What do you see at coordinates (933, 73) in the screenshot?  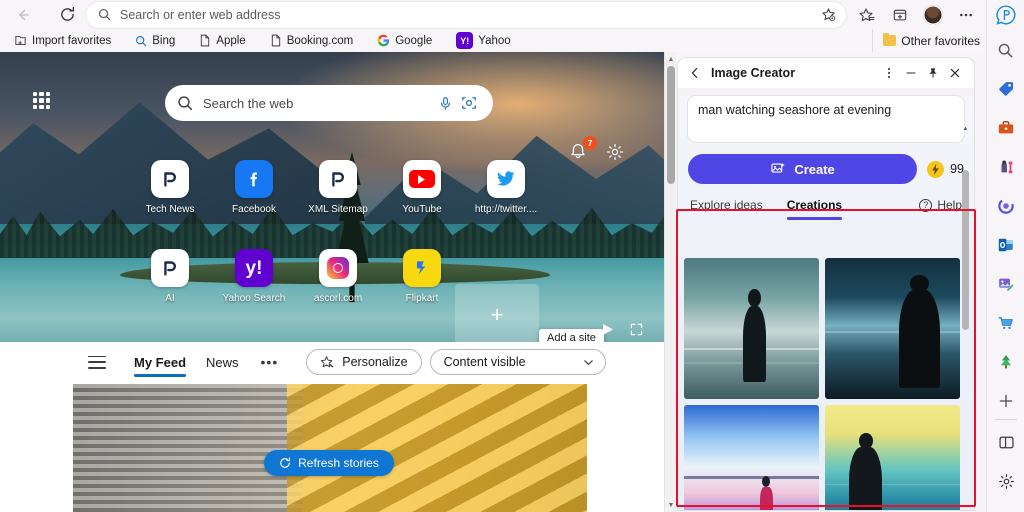 I see `pin-icon` at bounding box center [933, 73].